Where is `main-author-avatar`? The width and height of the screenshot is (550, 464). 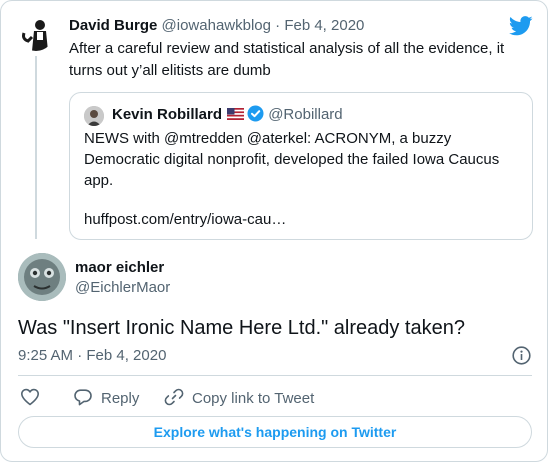
main-author-avatar is located at coordinates (42, 277).